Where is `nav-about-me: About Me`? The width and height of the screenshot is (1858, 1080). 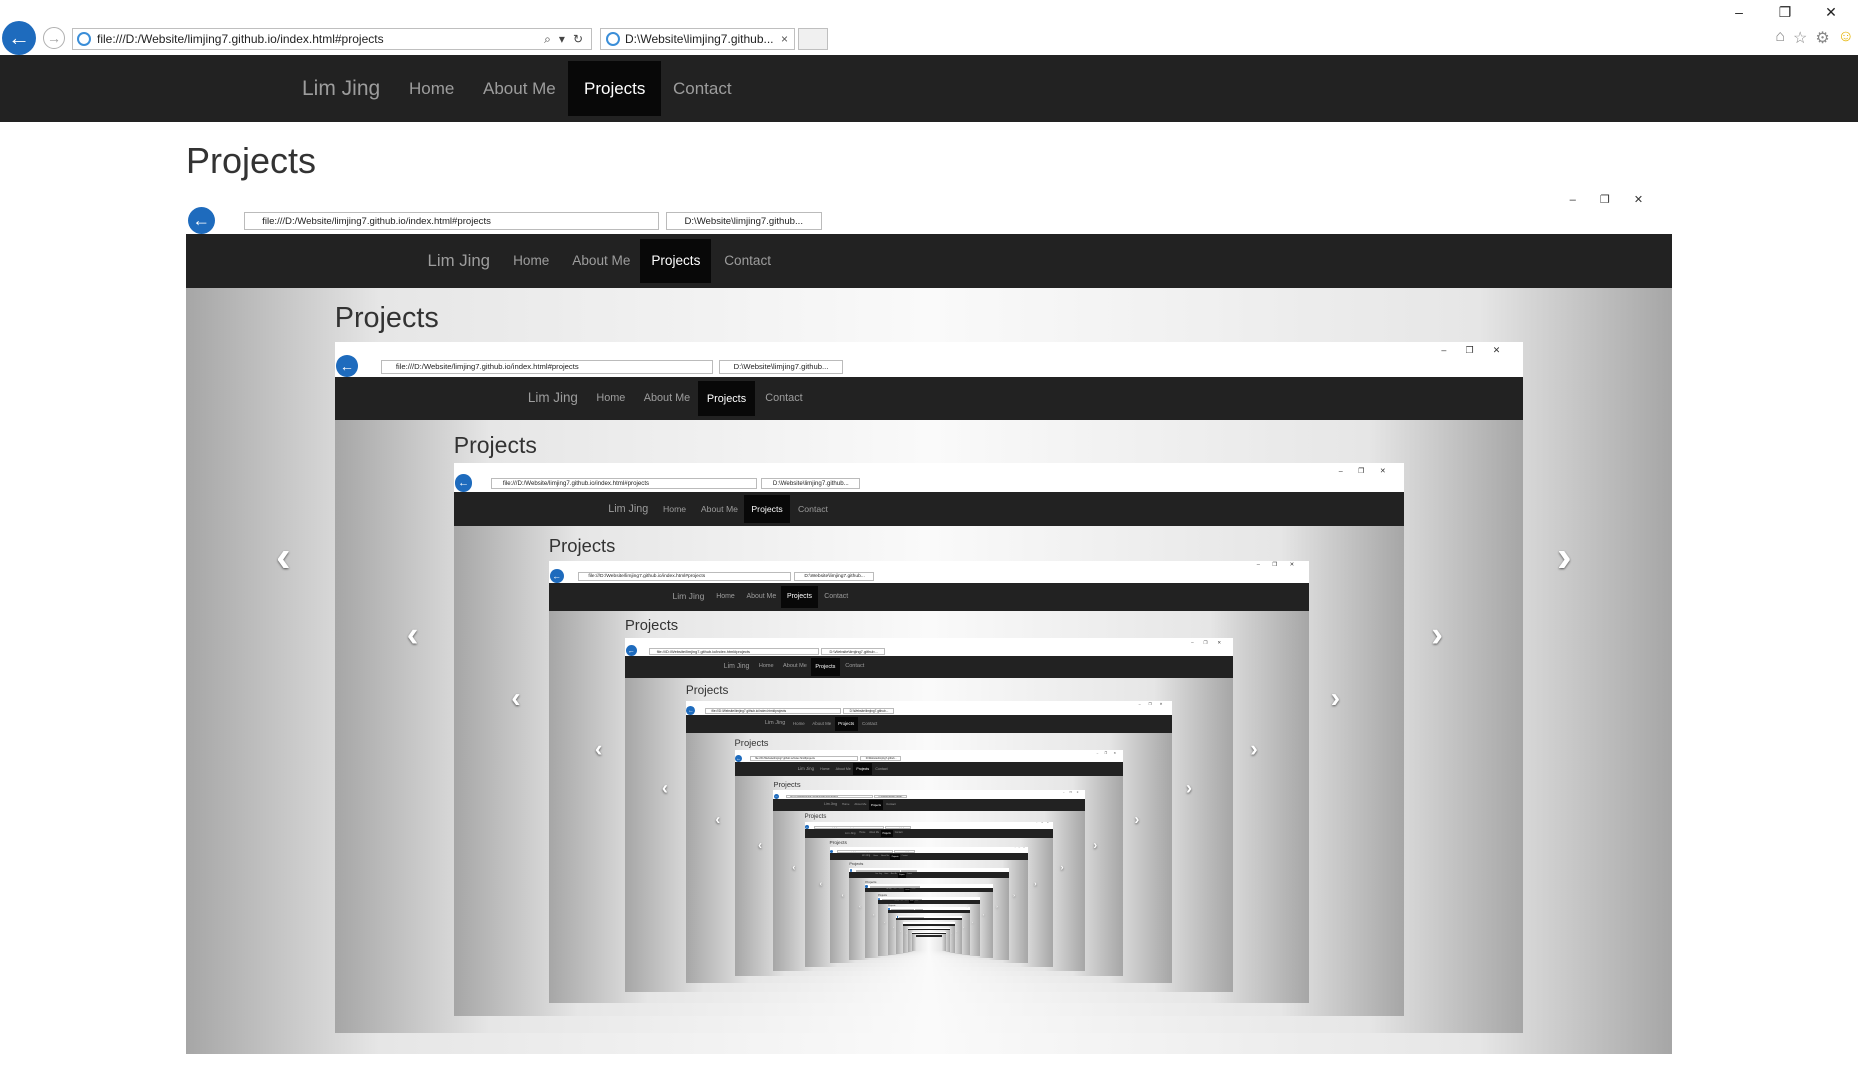
nav-about-me: About Me is located at coordinates (519, 88).